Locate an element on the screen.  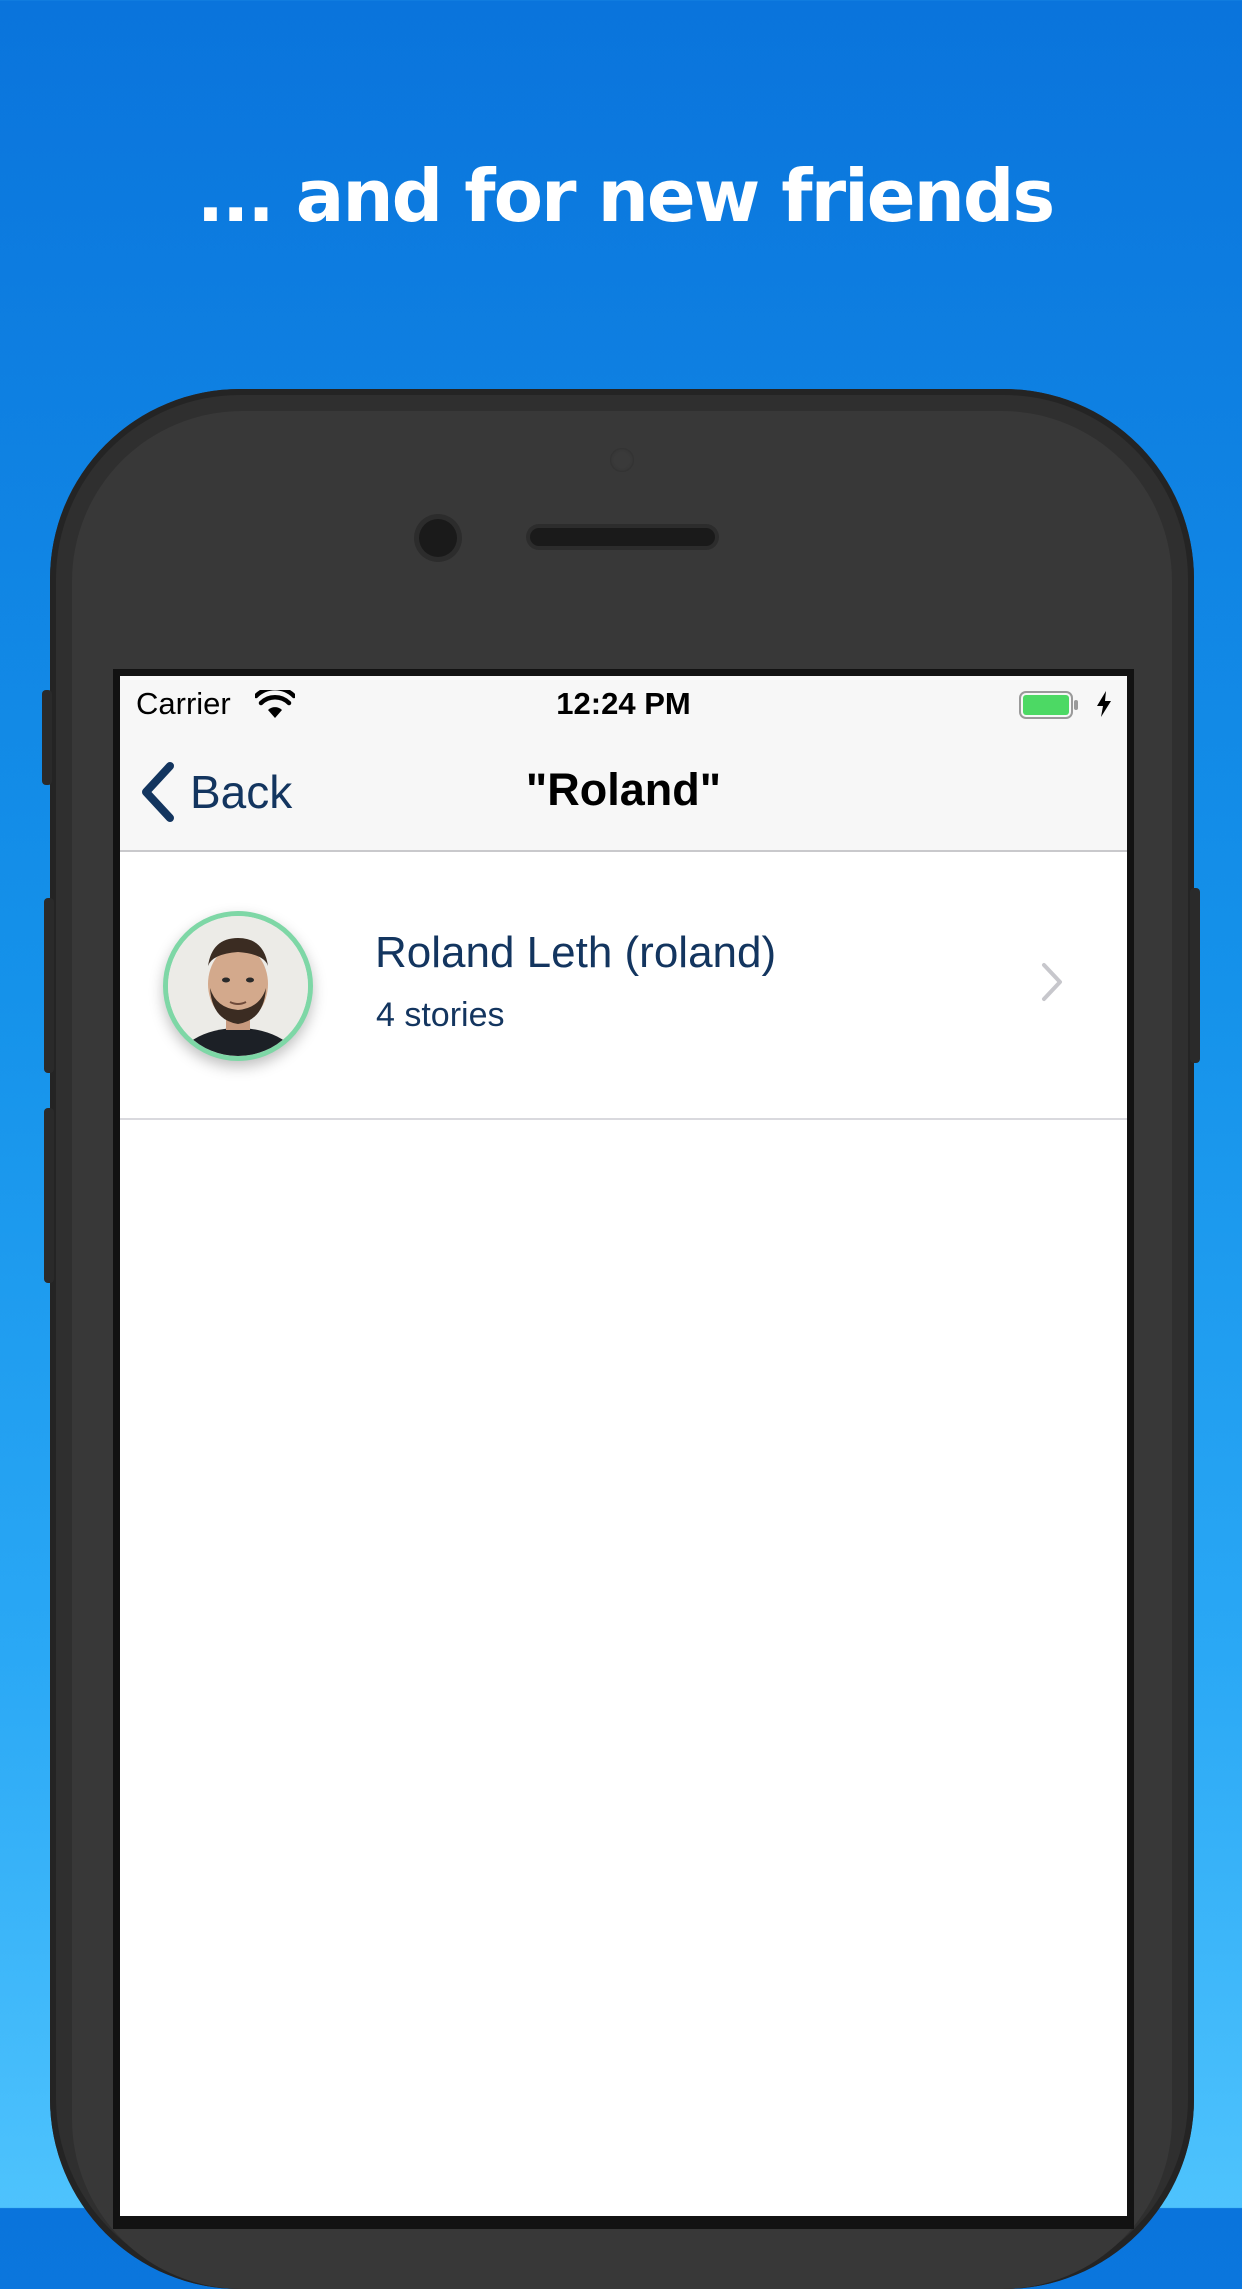
back-button: Back is located at coordinates (215, 792).